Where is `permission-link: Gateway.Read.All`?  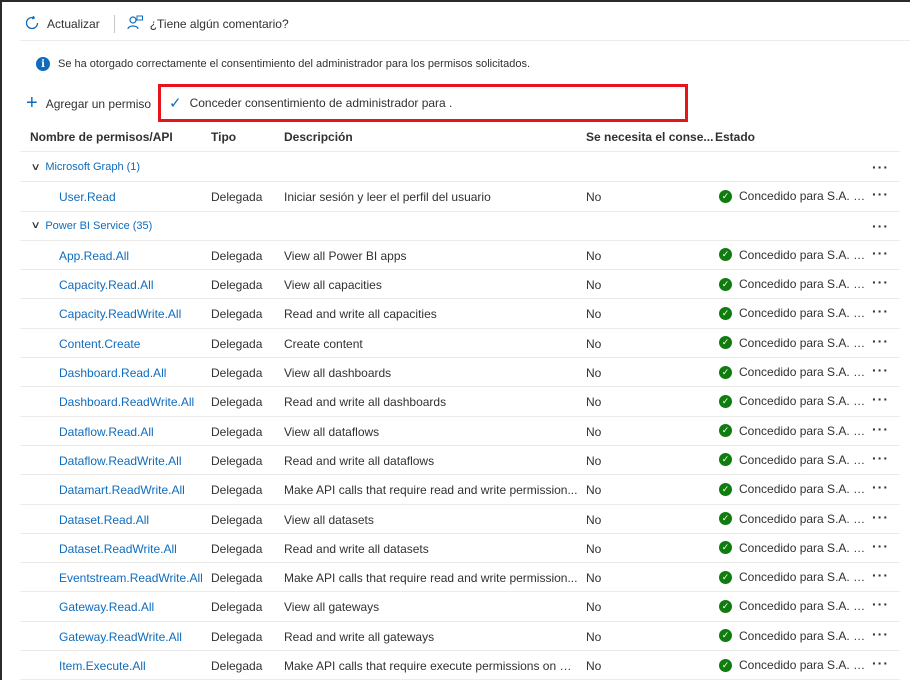 permission-link: Gateway.Read.All is located at coordinates (106, 607).